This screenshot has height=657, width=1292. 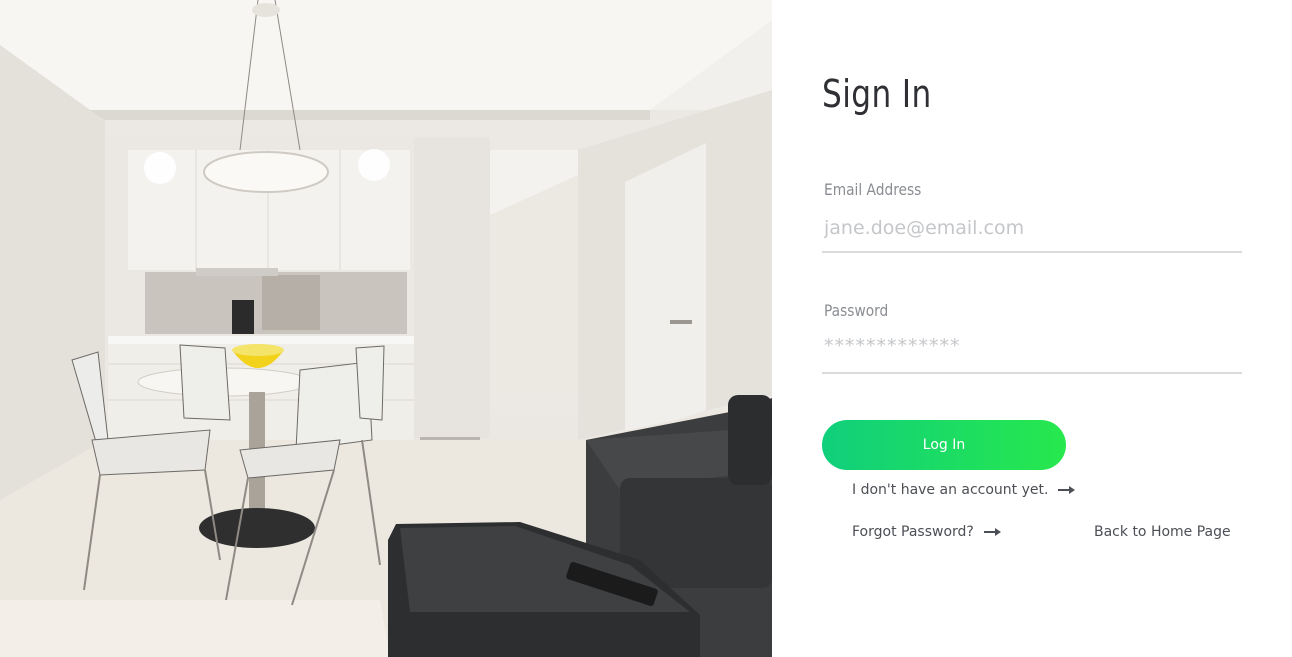 I want to click on back-home-link: Back to Home Page, so click(x=1162, y=532).